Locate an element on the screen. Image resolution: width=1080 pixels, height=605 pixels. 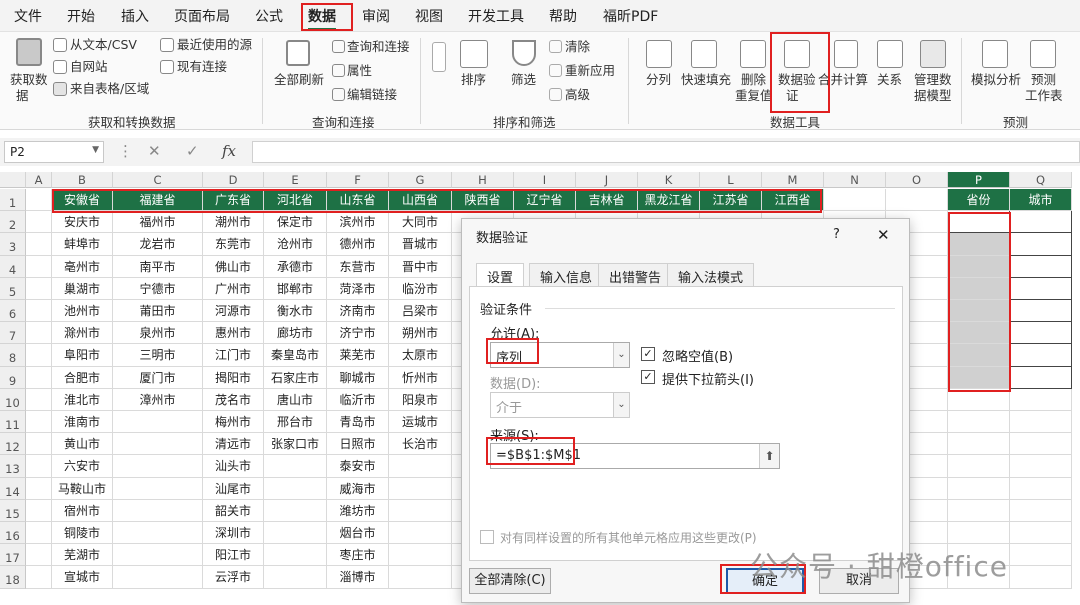
city-cell: 深圳市 is located at coordinates (233, 533).